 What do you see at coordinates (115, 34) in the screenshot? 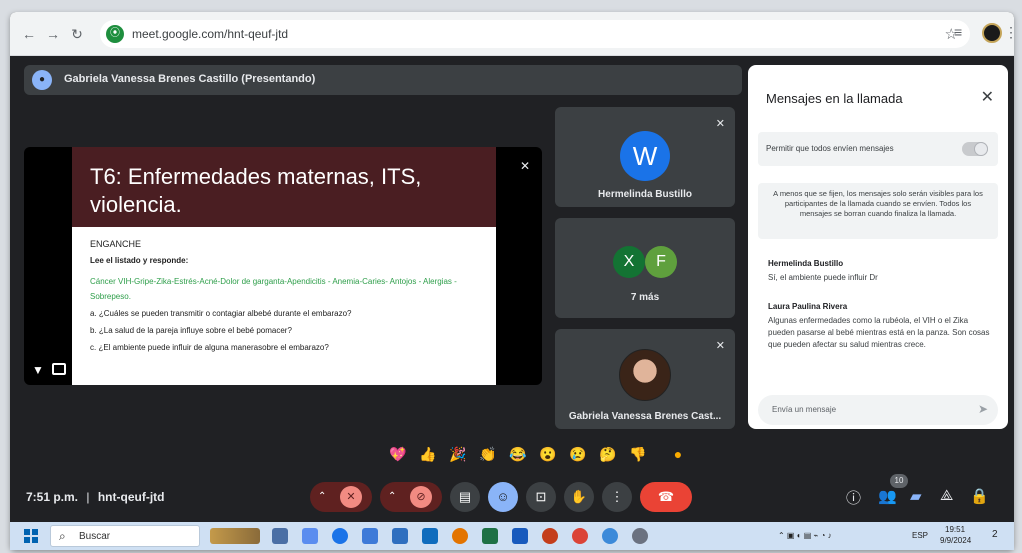
I see `site-info-icon: ⦿` at bounding box center [115, 34].